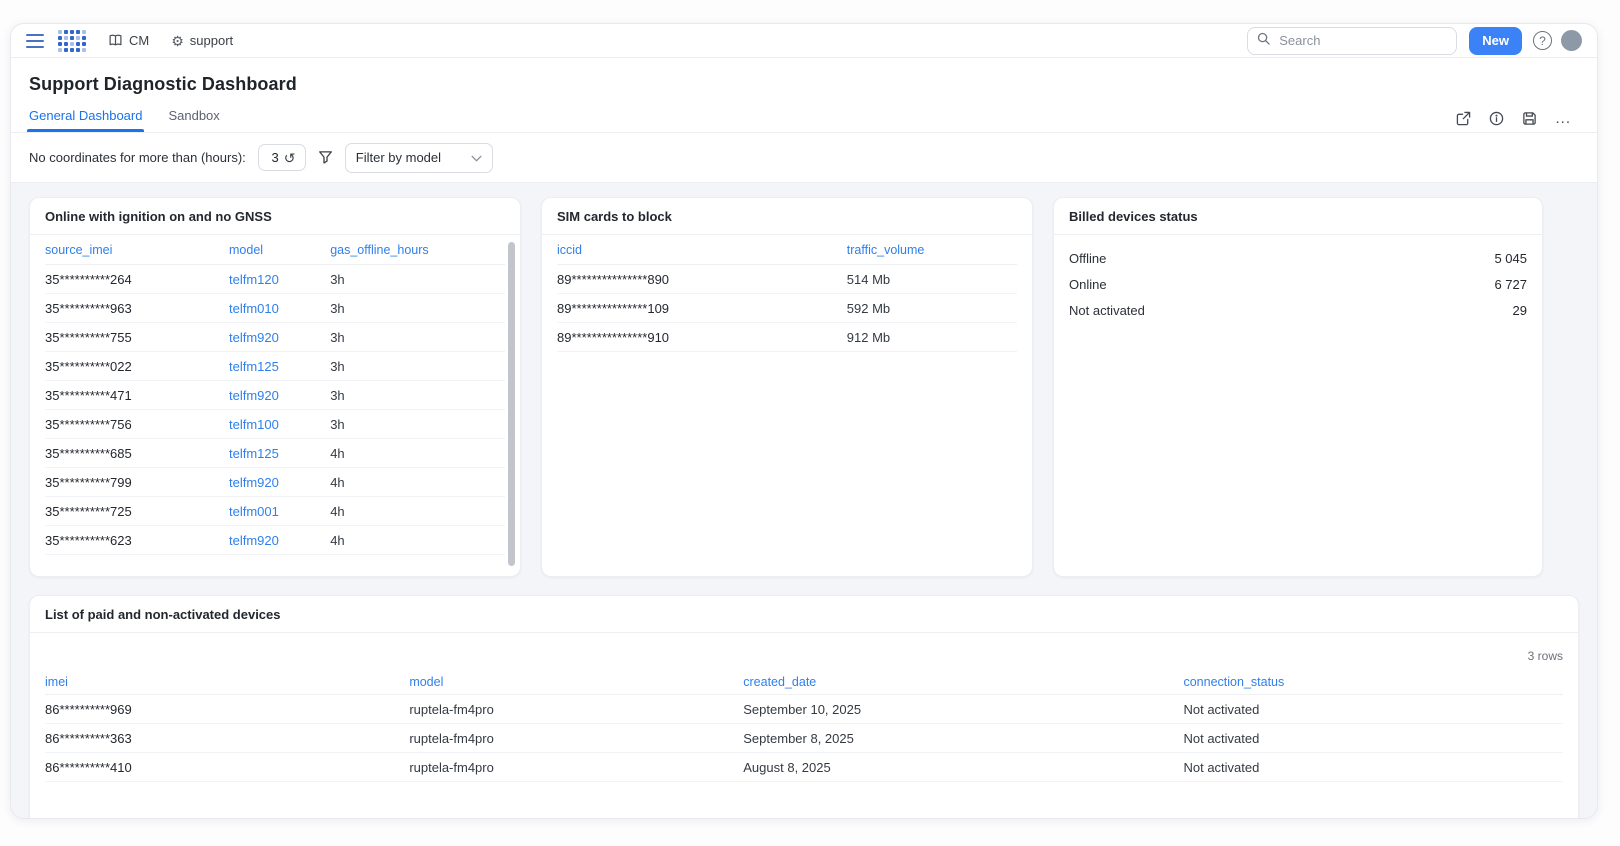 This screenshot has height=846, width=1620. I want to click on model-filter-placeholder: Filter by model, so click(398, 157).